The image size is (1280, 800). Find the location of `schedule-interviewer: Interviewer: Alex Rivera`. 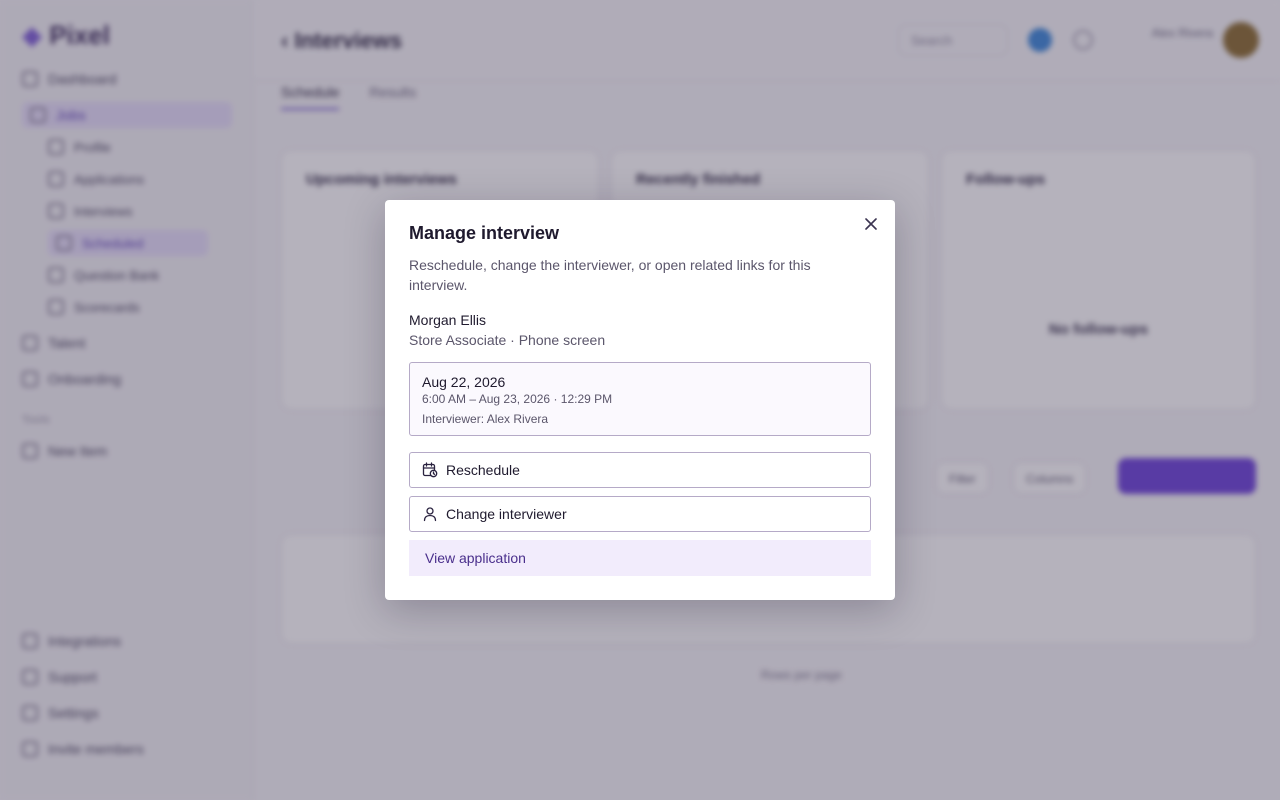

schedule-interviewer: Interviewer: Alex Rivera is located at coordinates (485, 419).